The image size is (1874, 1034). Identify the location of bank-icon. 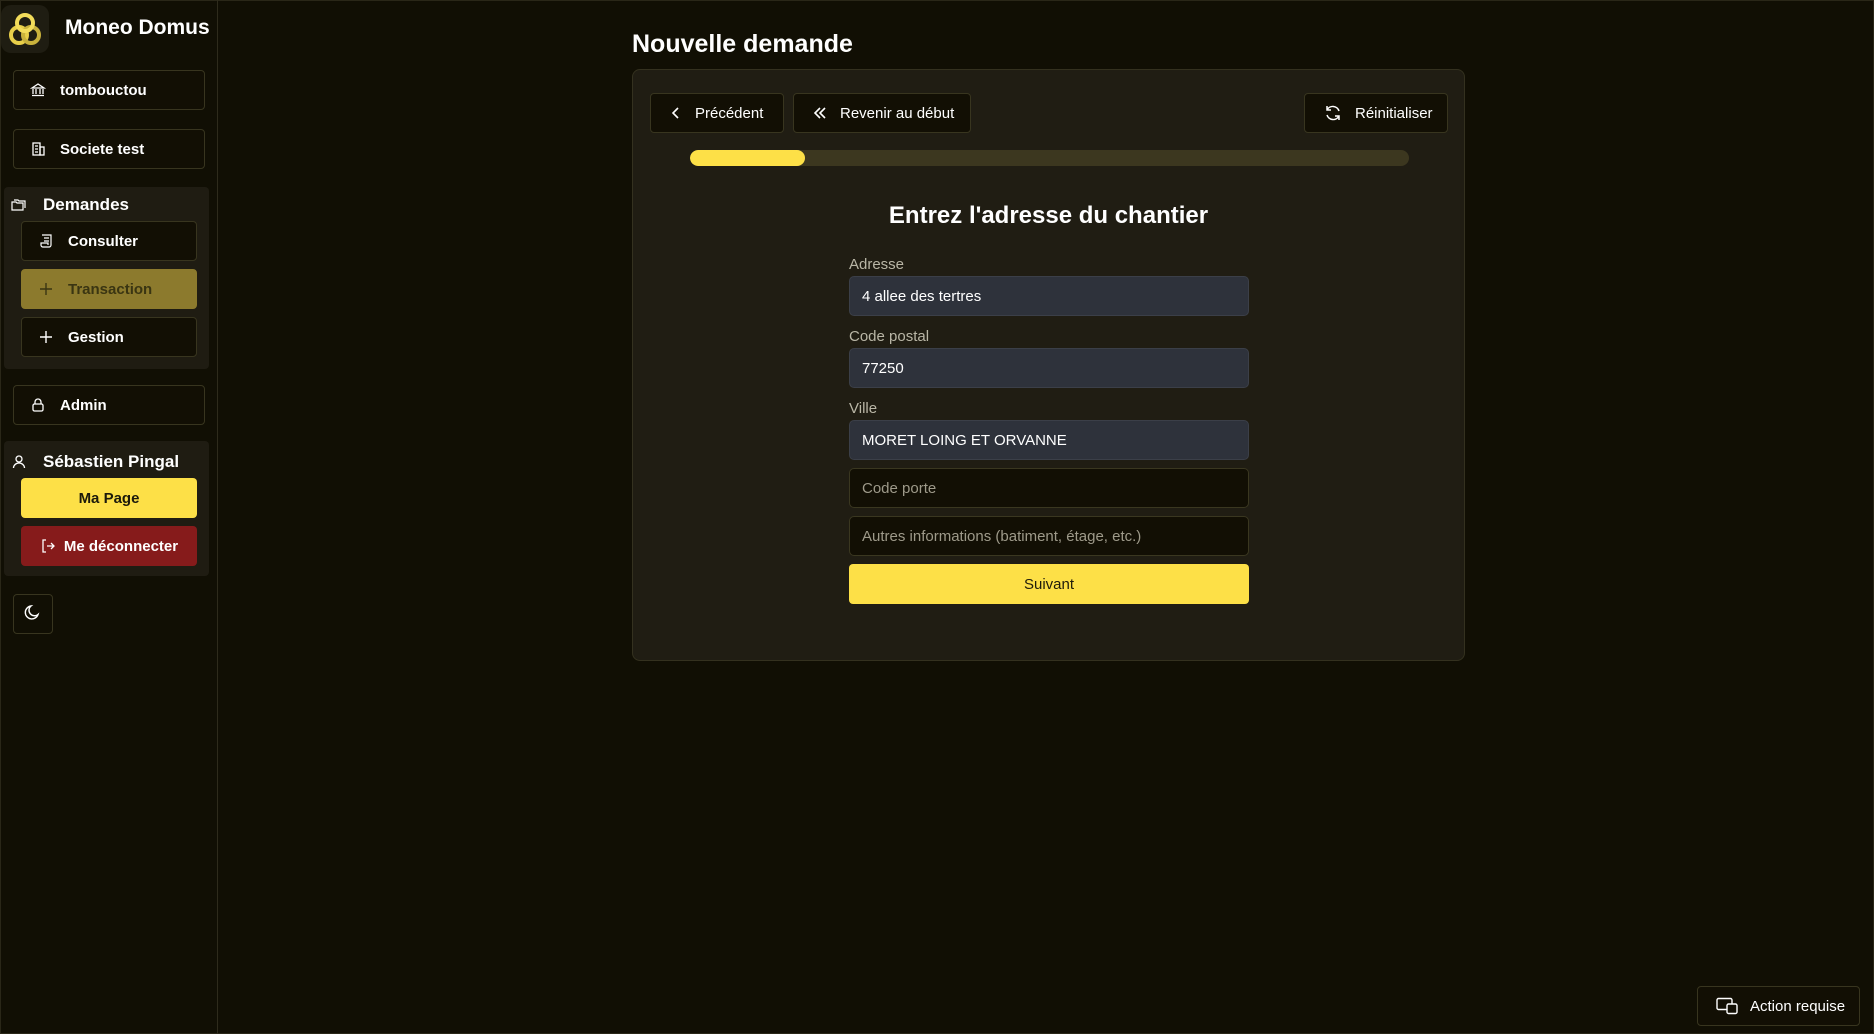
(38, 90).